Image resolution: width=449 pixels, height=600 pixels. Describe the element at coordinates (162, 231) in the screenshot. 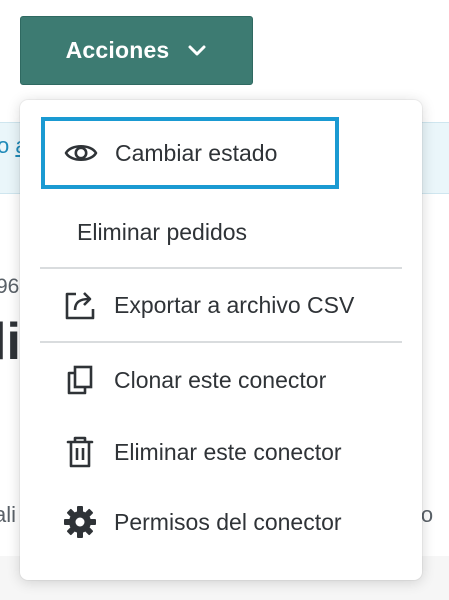

I see `menu-item-label: Eliminar pedidos` at that location.